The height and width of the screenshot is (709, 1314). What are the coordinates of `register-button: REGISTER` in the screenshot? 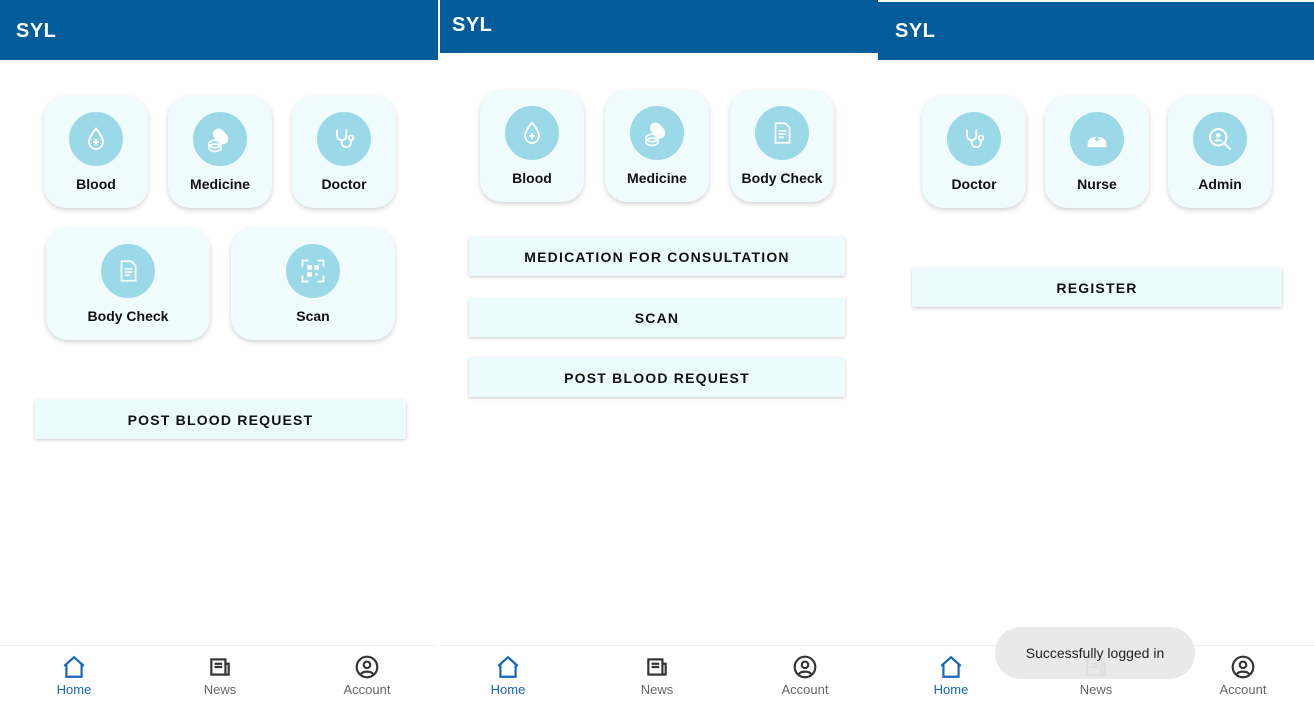 It's located at (1097, 287).